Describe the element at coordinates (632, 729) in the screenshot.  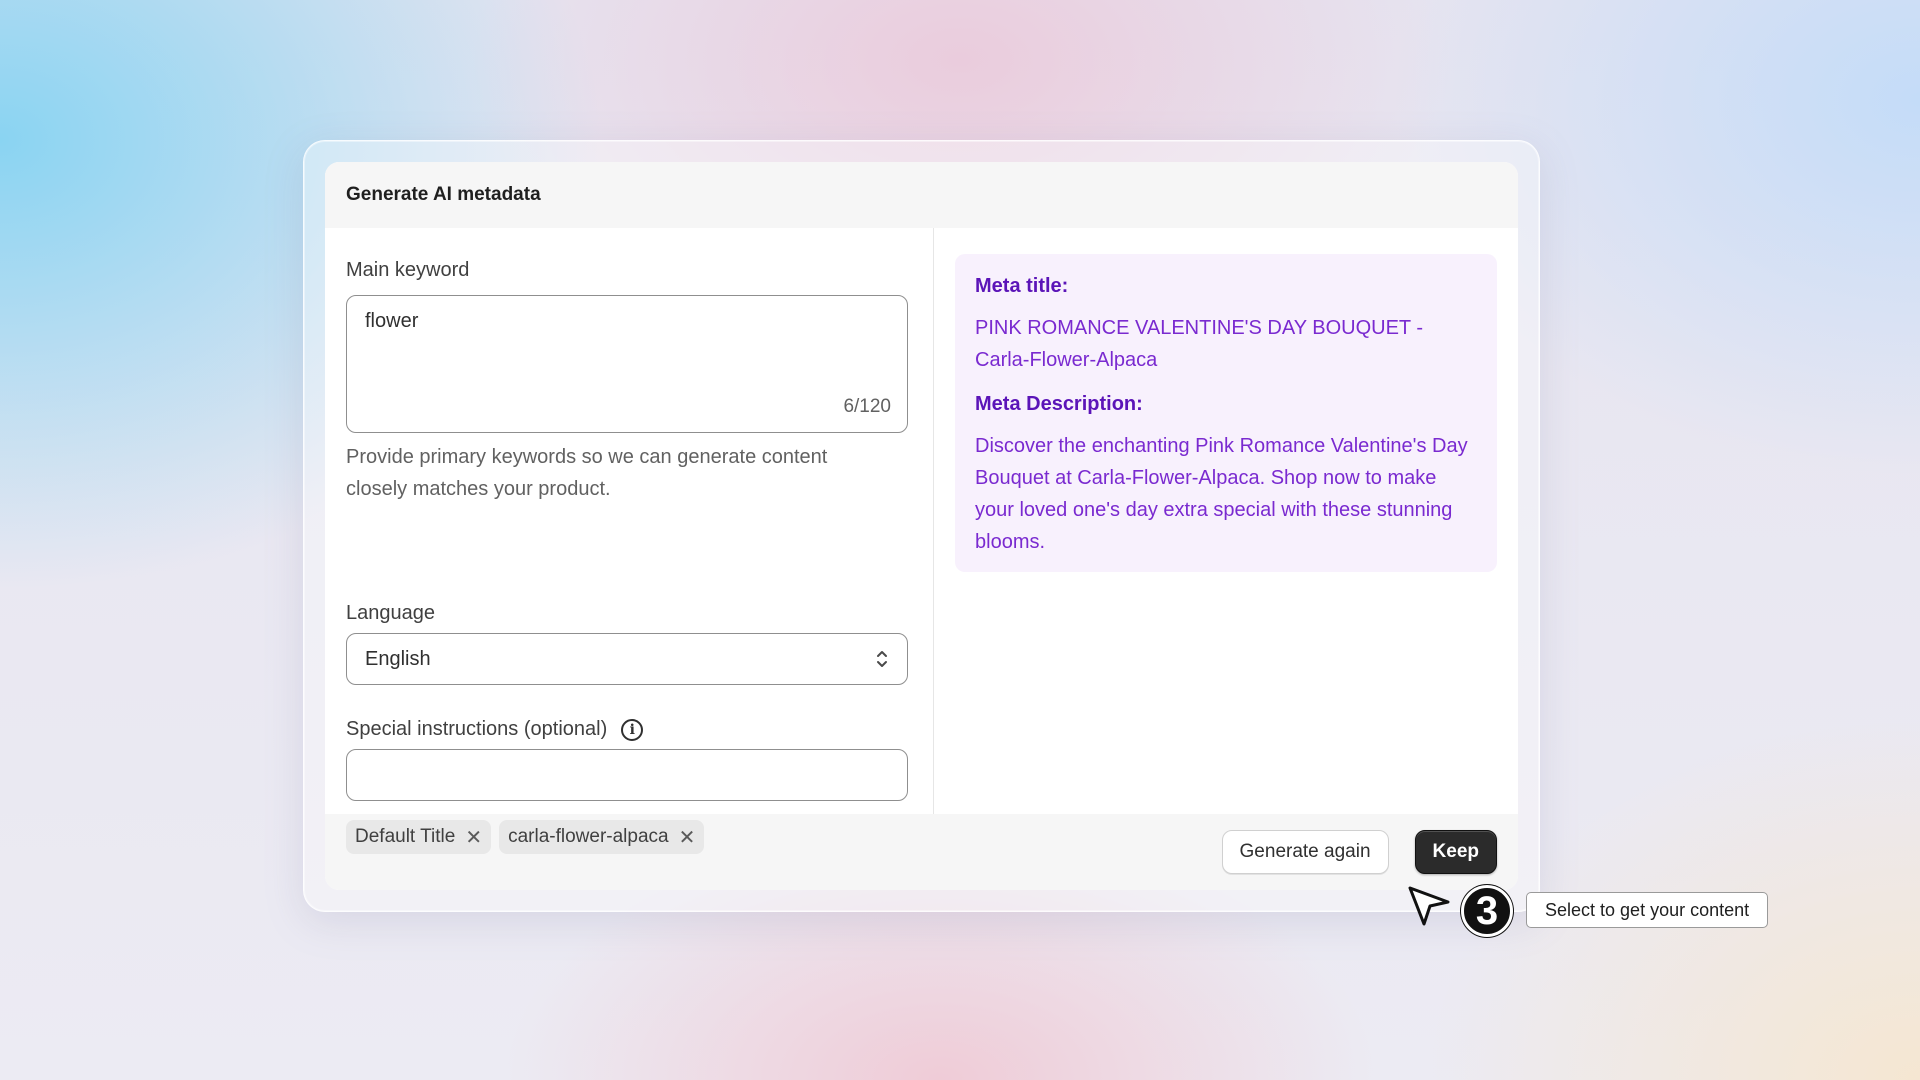
I see `info-icon: i` at that location.